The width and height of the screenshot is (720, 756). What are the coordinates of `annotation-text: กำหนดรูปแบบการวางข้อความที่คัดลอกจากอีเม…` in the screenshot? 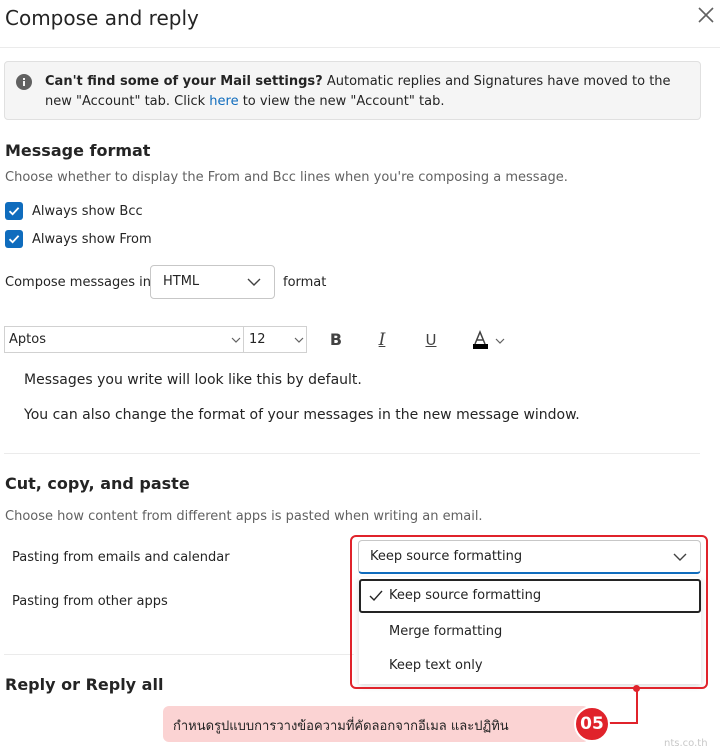 It's located at (341, 726).